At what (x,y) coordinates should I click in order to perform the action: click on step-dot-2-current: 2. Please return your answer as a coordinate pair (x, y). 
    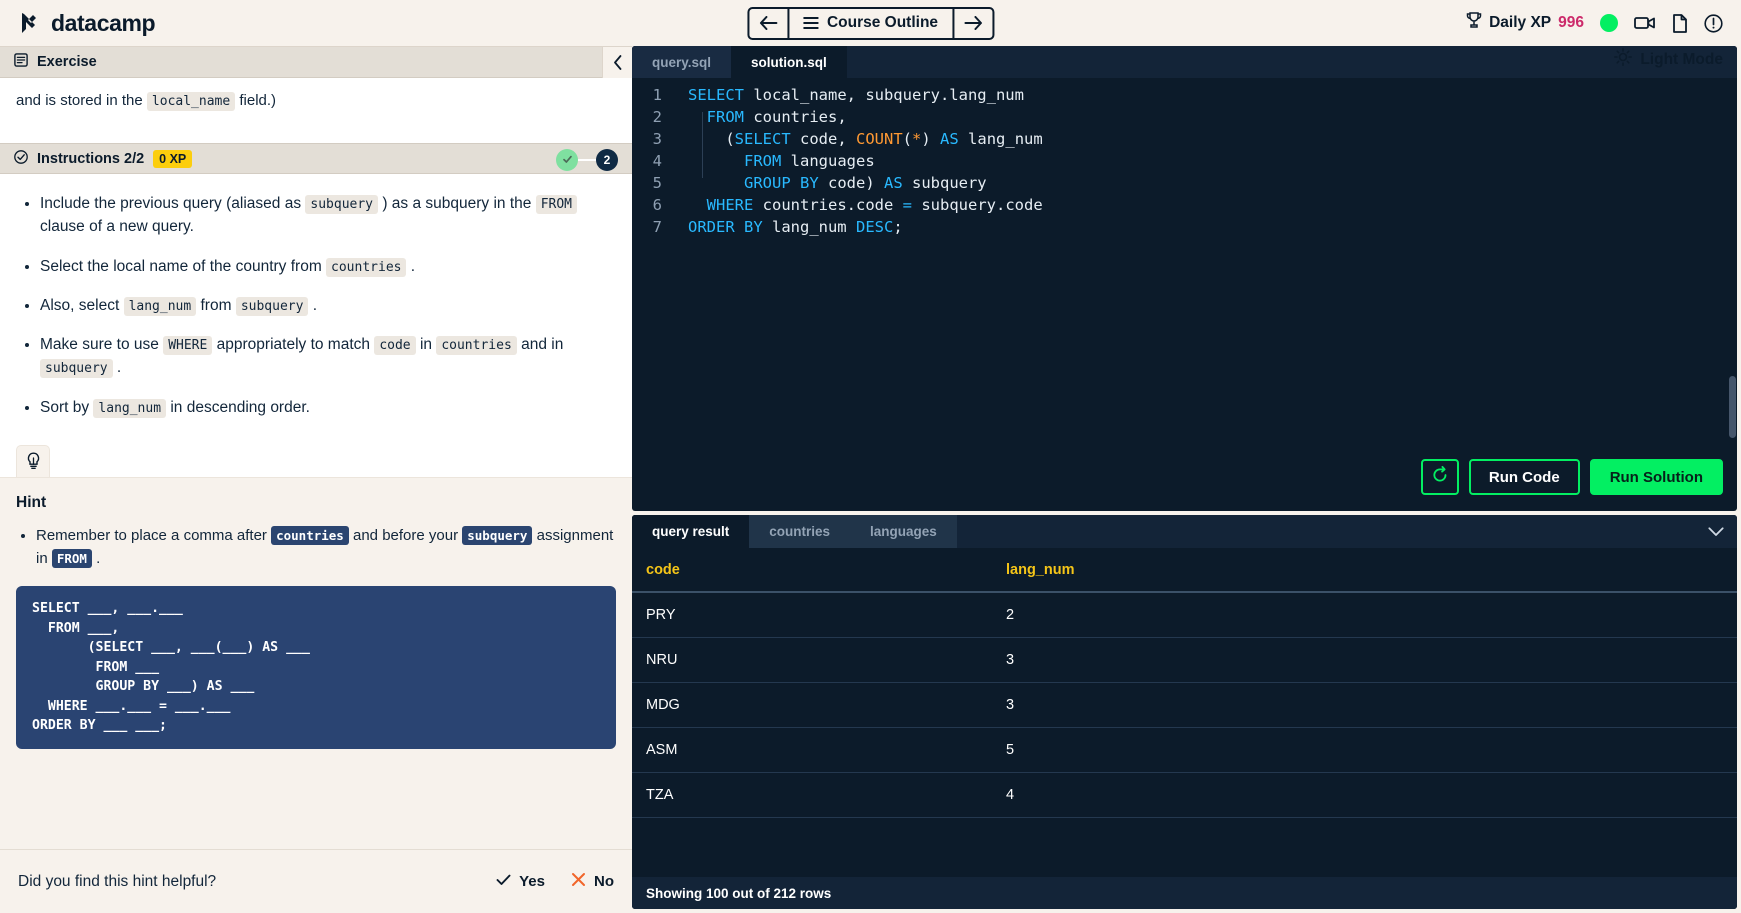
    Looking at the image, I should click on (607, 159).